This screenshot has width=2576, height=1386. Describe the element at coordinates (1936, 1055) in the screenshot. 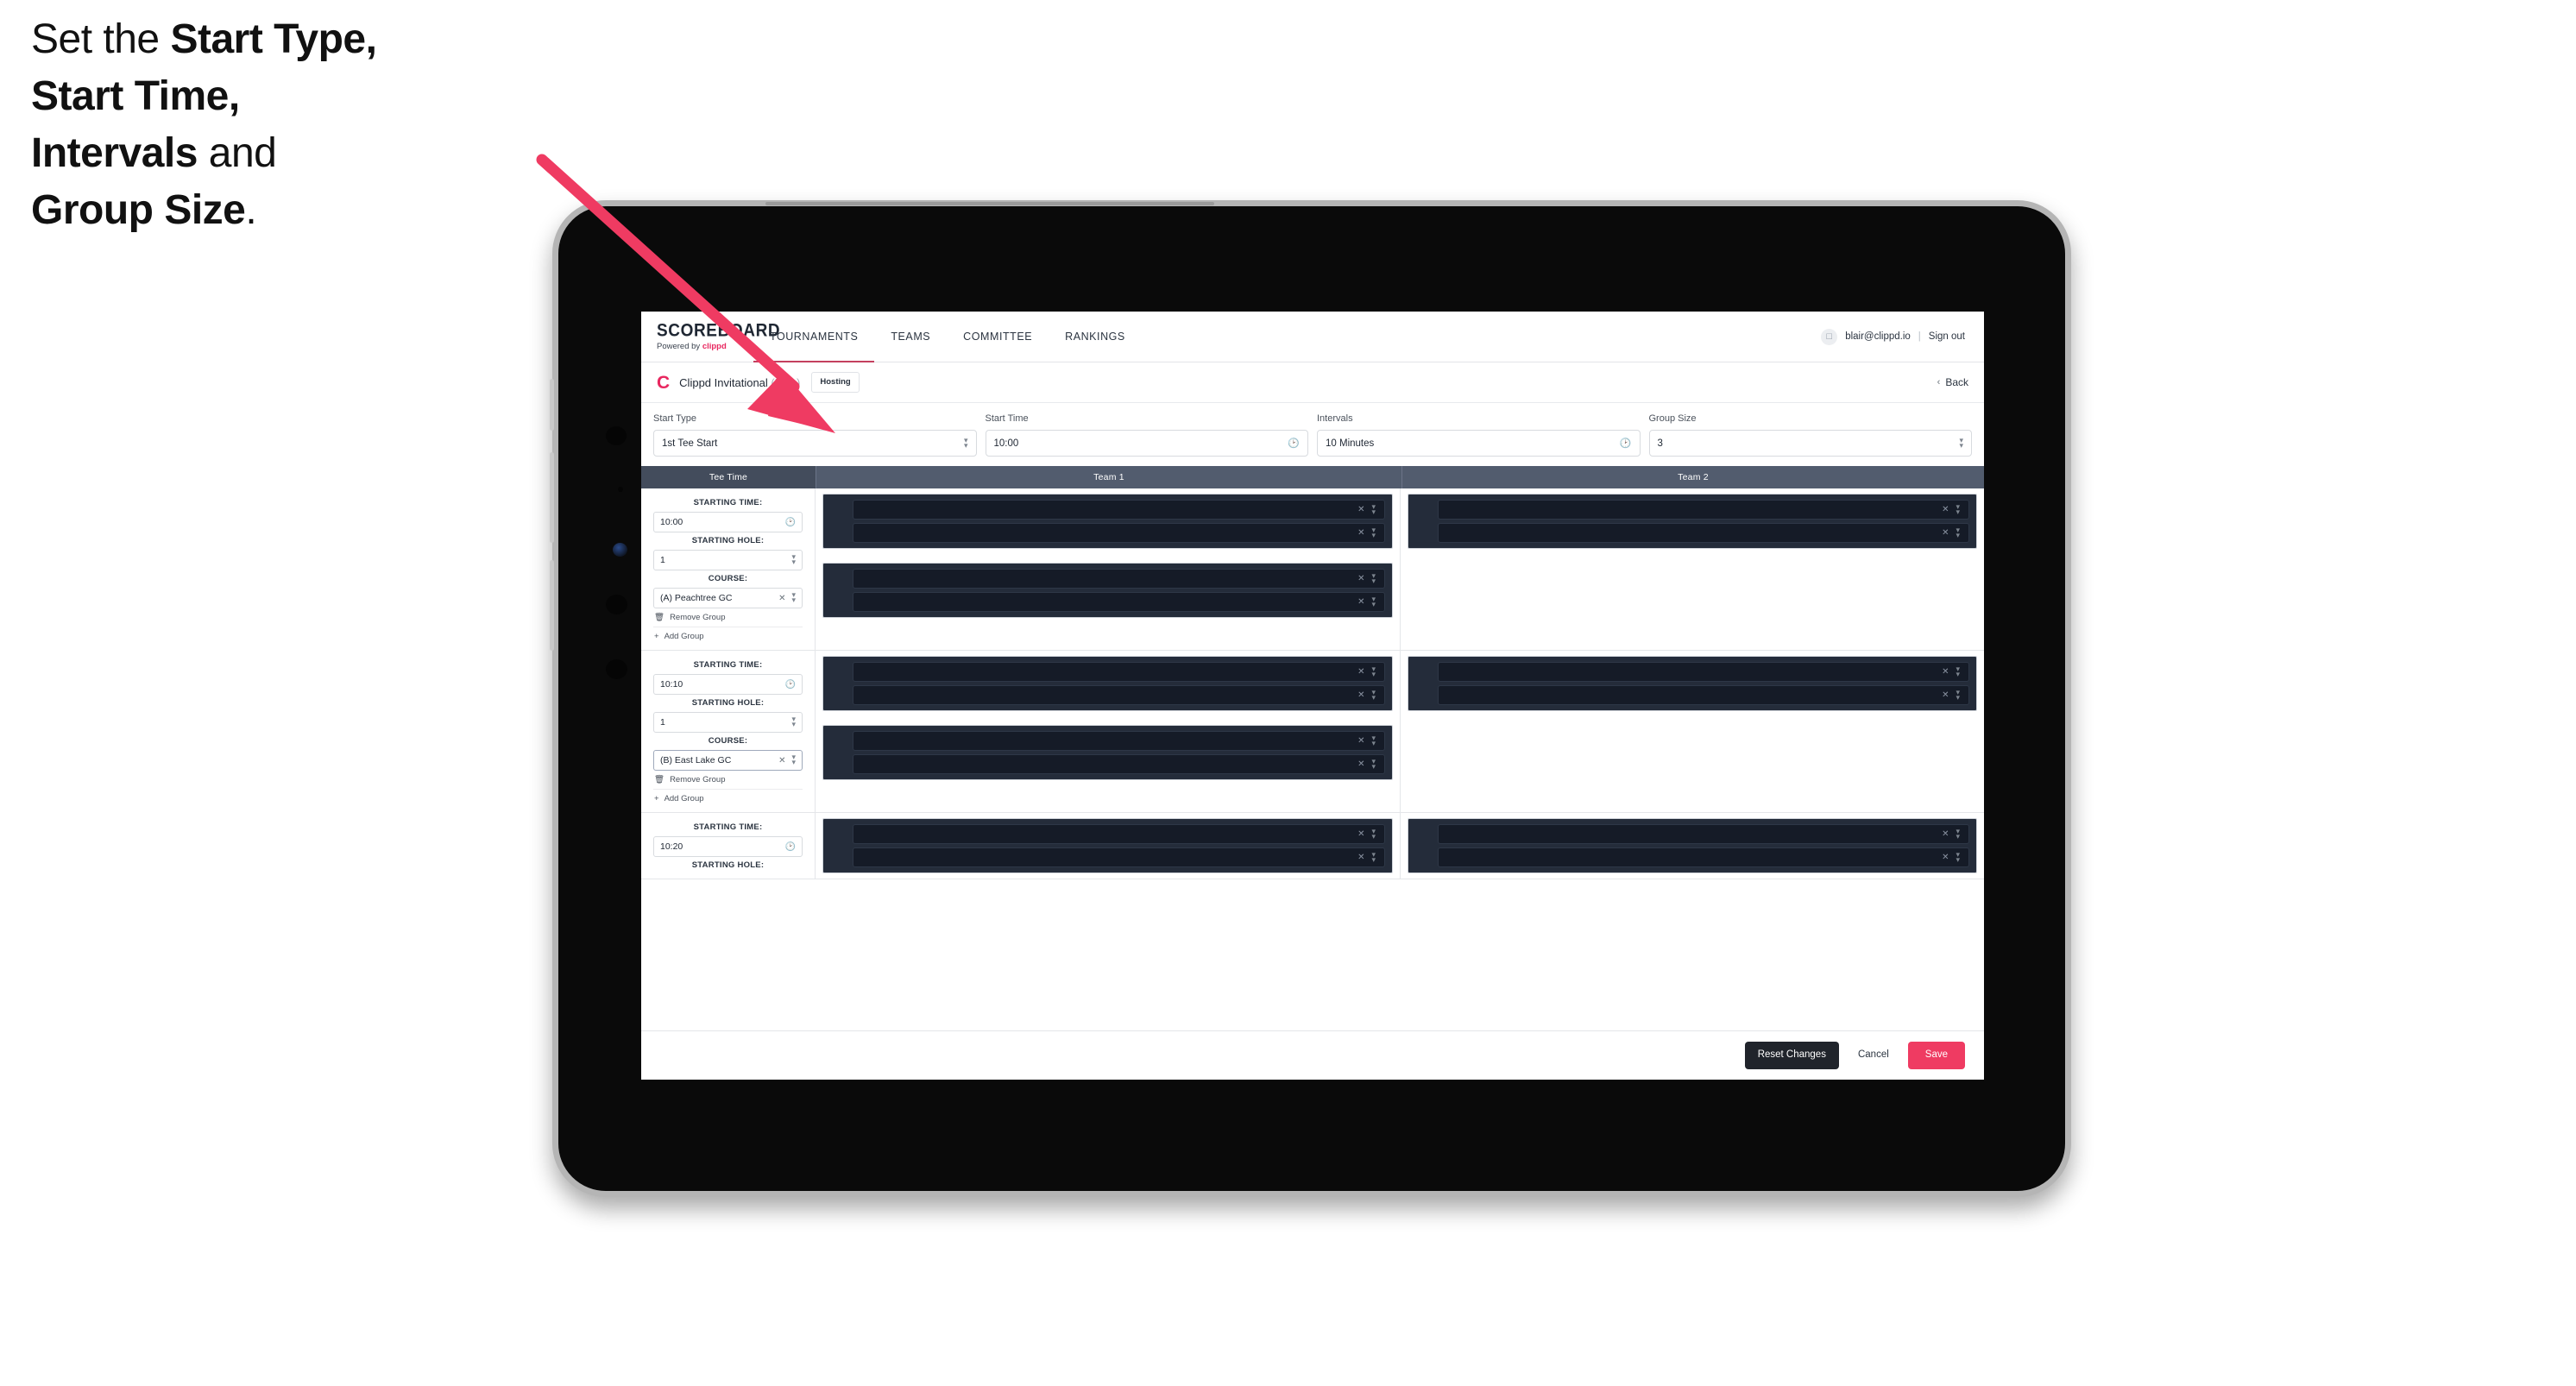

I see `save-button: Save` at that location.